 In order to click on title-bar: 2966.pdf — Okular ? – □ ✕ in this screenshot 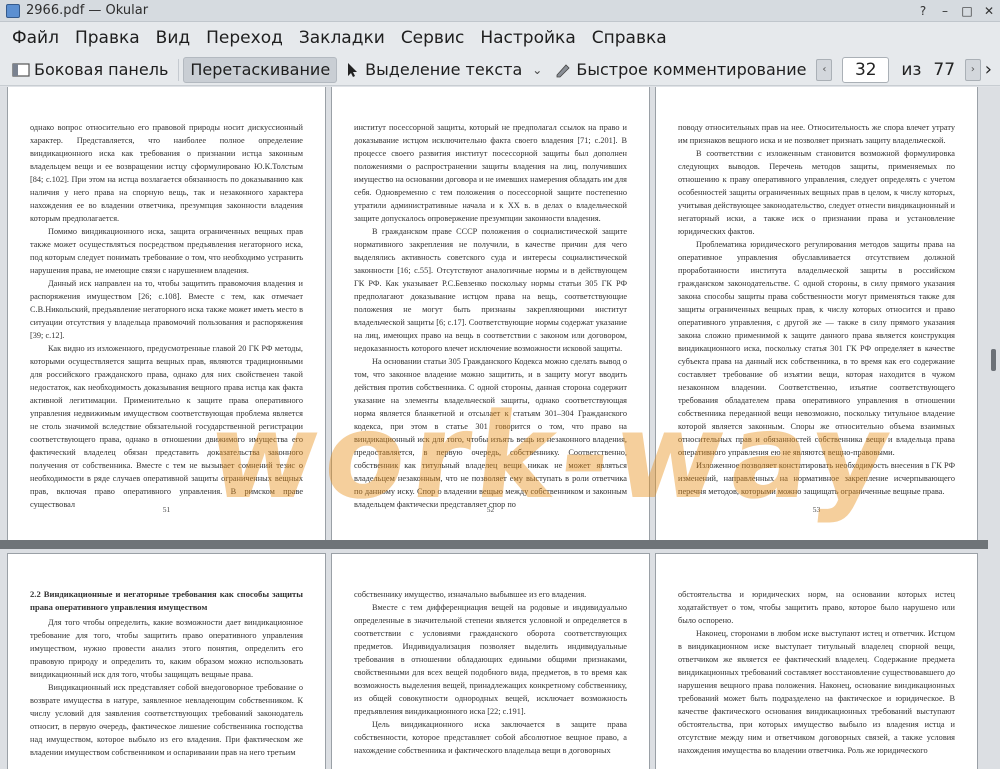, I will do `click(500, 11)`.